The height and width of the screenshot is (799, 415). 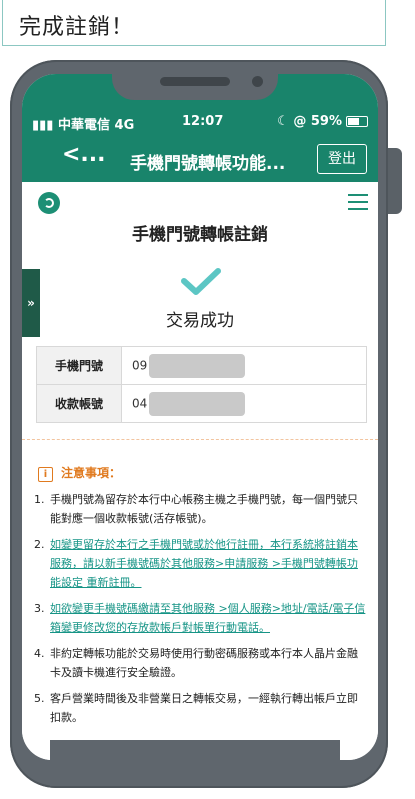 I want to click on account-cell: 04, so click(x=244, y=403).